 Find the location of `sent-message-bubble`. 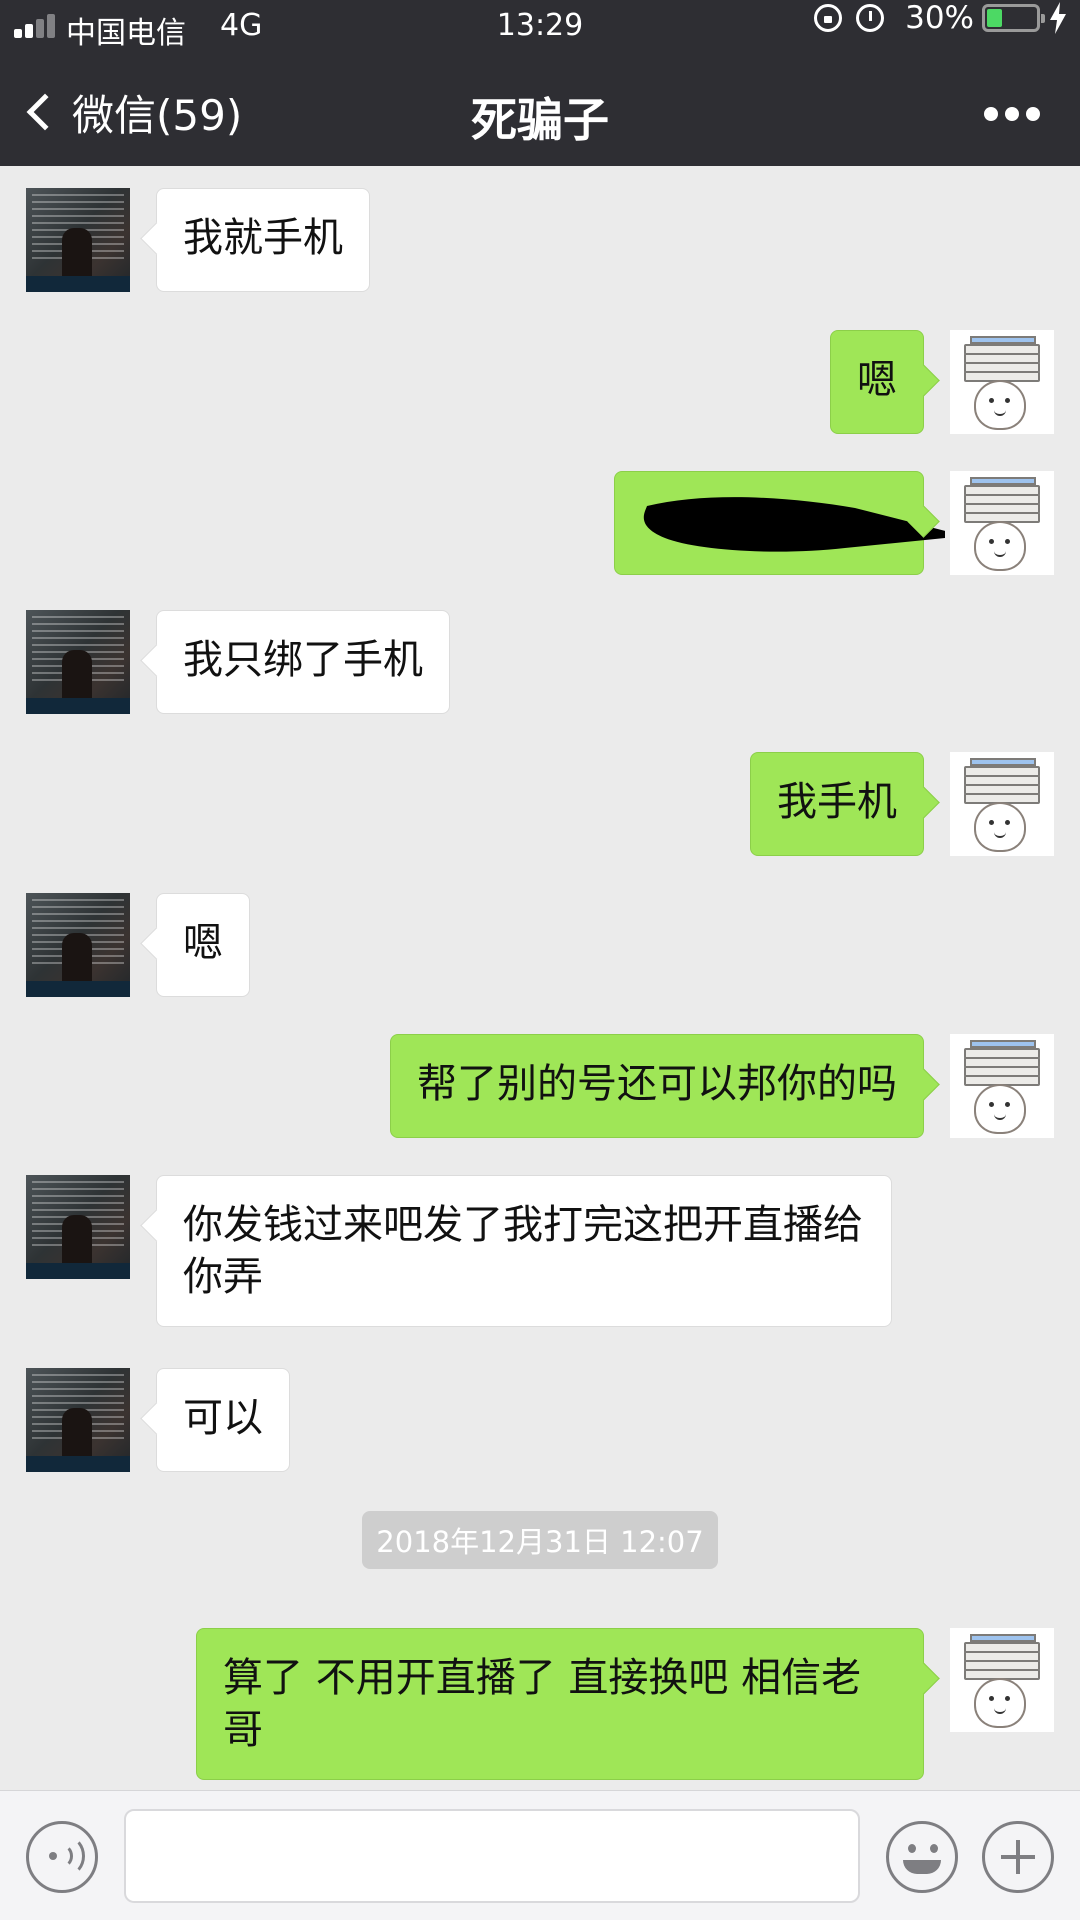

sent-message-bubble is located at coordinates (779, 523).